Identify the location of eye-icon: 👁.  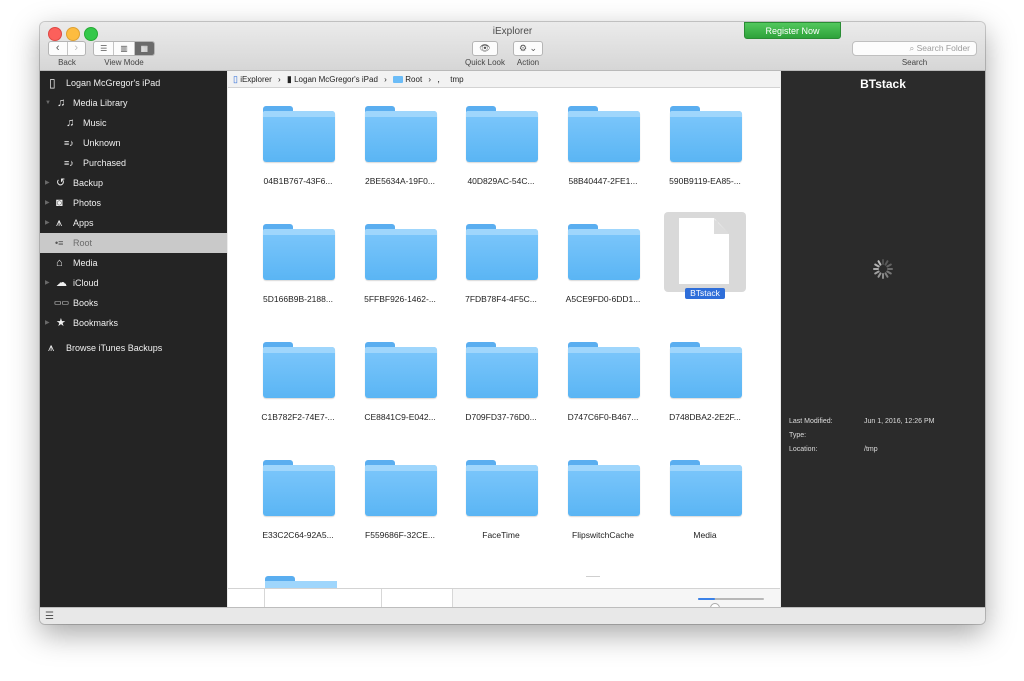
(485, 48).